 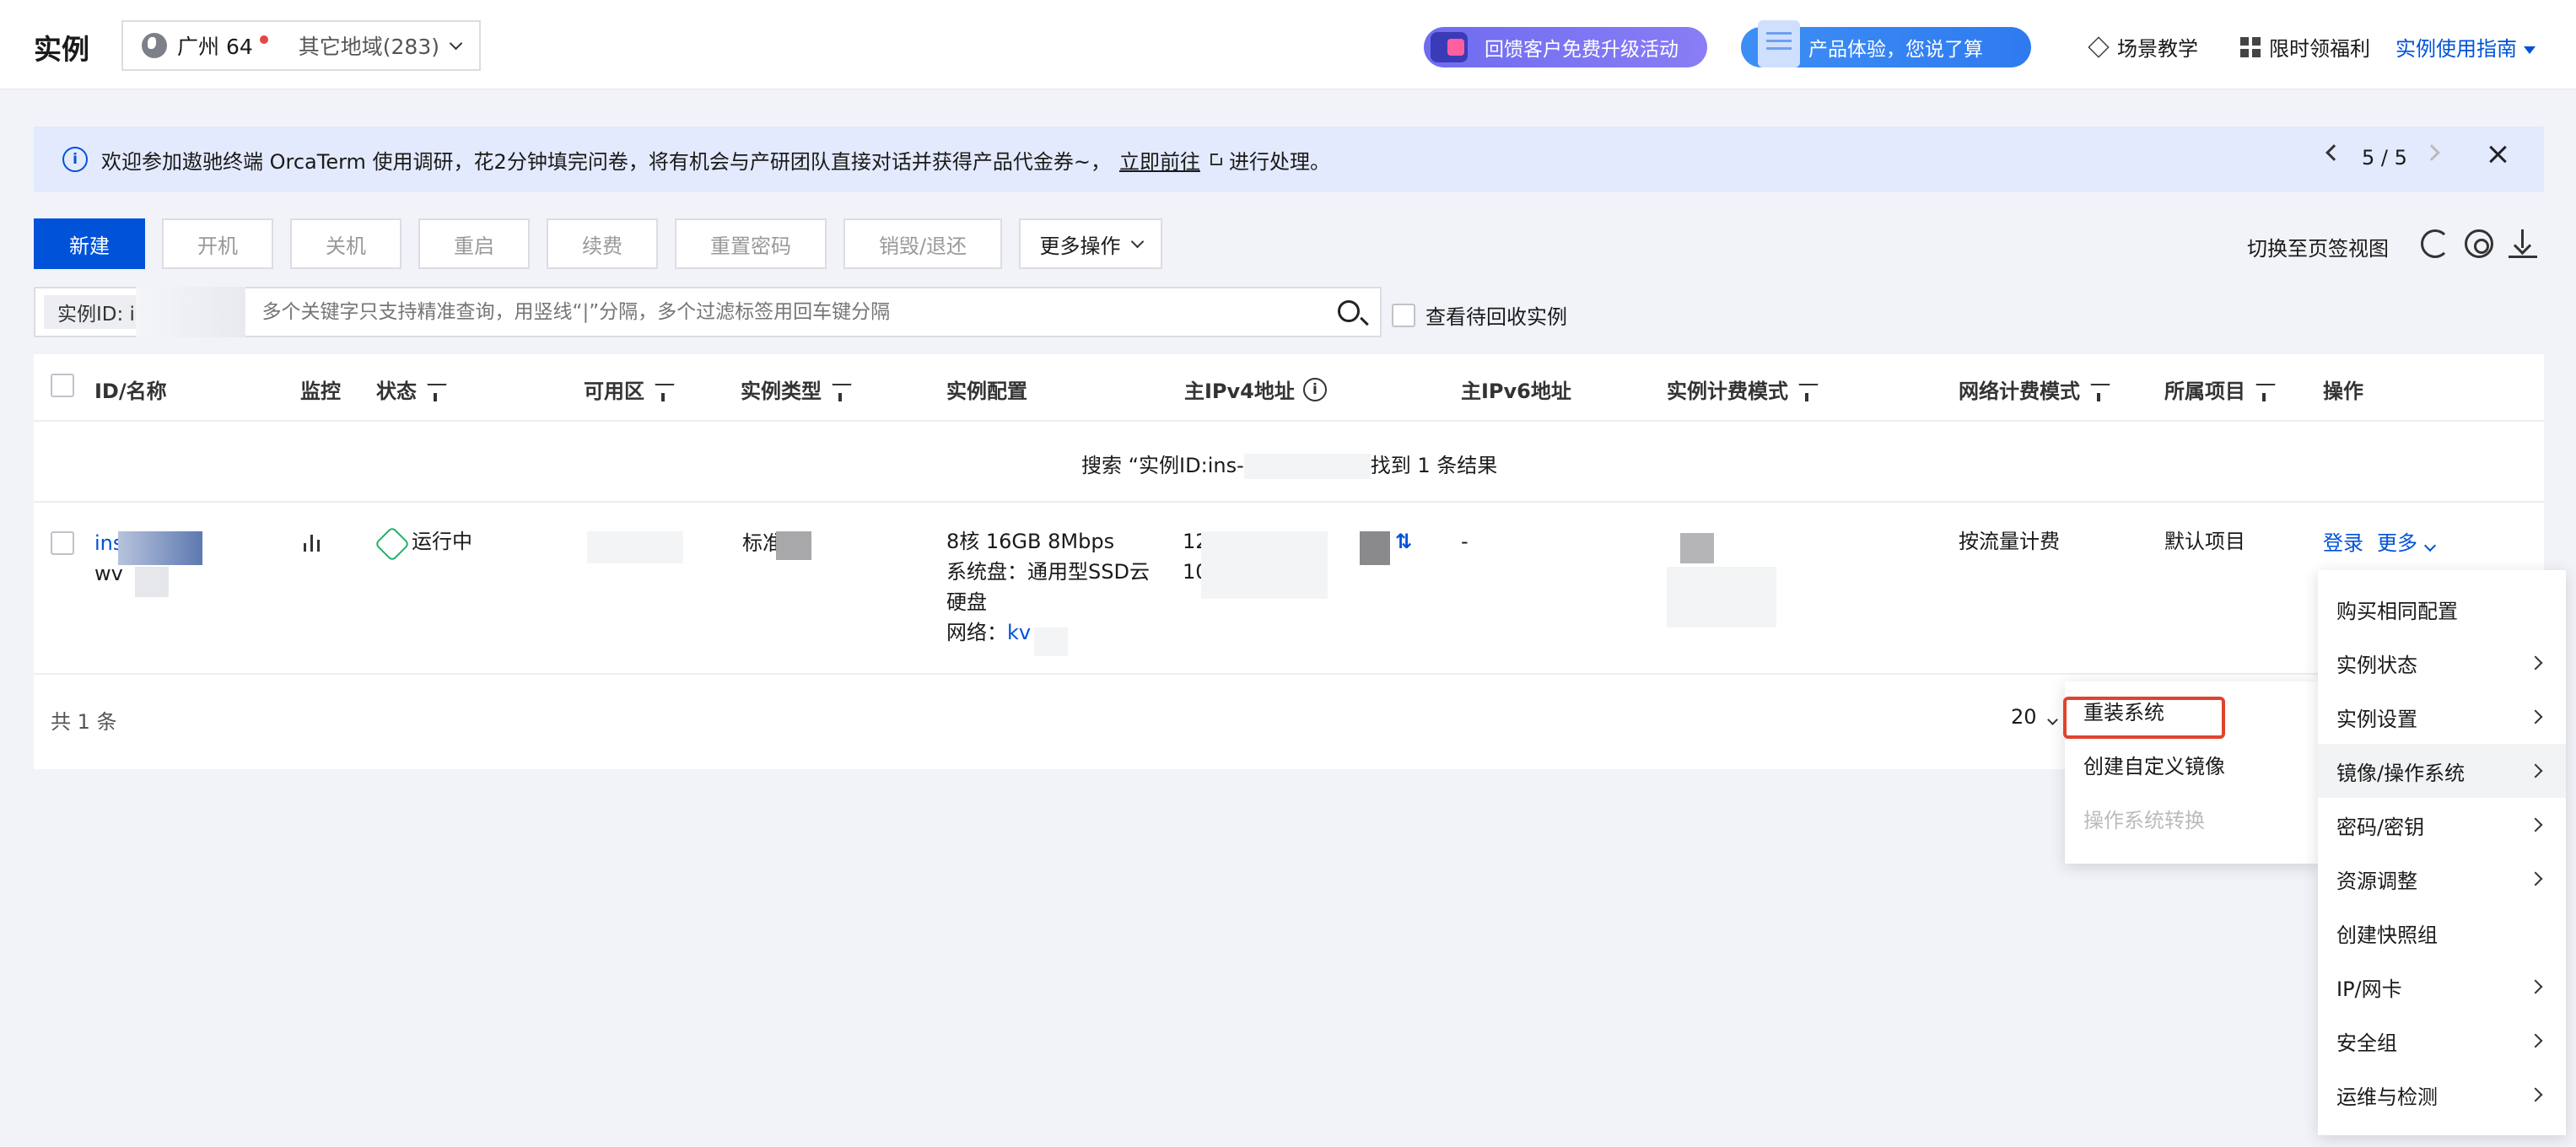 What do you see at coordinates (89, 243) in the screenshot?
I see `new-button: 新建` at bounding box center [89, 243].